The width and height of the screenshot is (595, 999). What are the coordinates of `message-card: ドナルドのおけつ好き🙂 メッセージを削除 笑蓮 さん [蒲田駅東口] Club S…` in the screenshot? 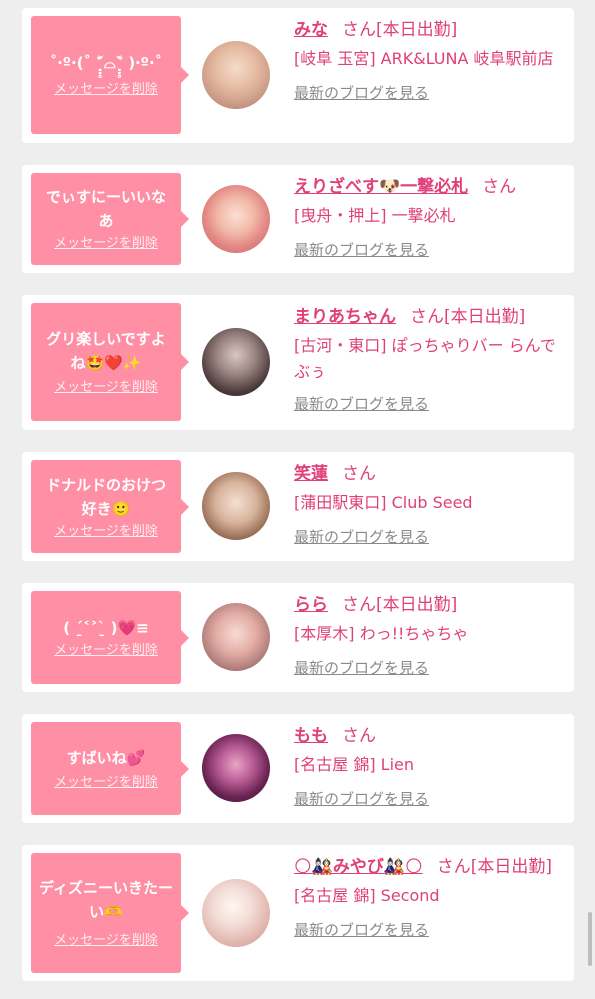 It's located at (298, 506).